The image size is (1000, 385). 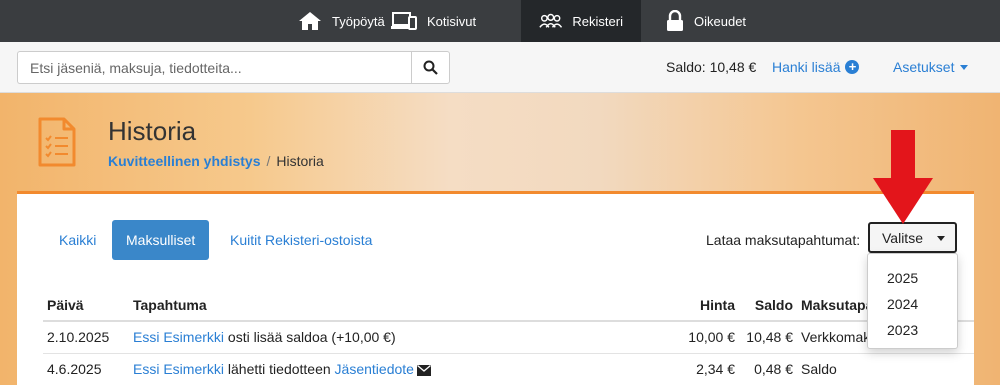 I want to click on search-button, so click(x=430, y=67).